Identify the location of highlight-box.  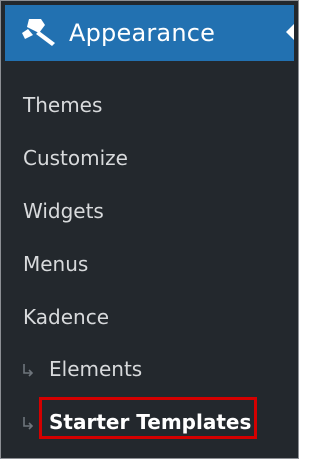
(148, 418).